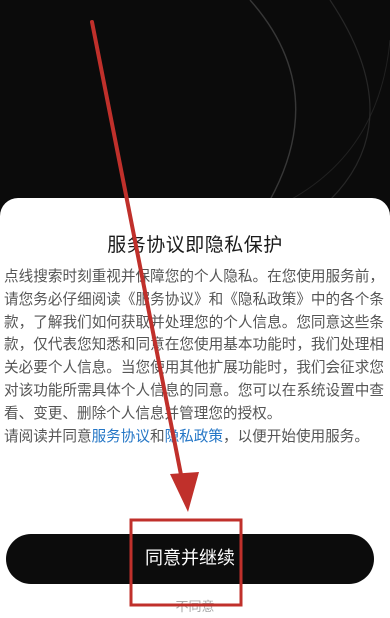 The image size is (390, 618). Describe the element at coordinates (194, 436) in the screenshot. I see `privacy-policy-link: 隐私政策` at that location.